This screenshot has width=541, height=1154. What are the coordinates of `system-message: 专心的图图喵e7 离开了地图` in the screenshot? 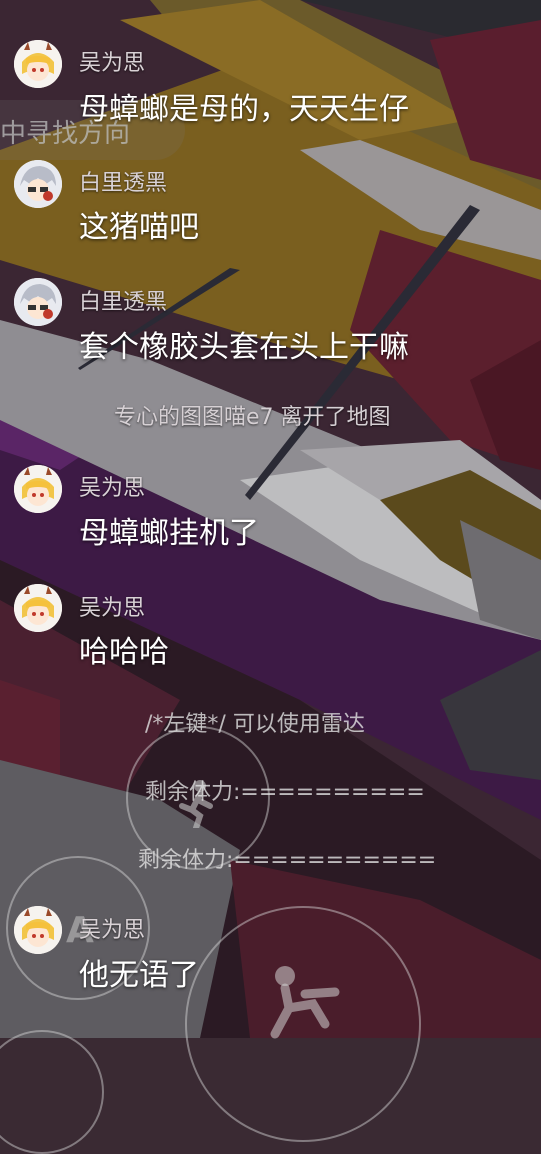 It's located at (252, 417).